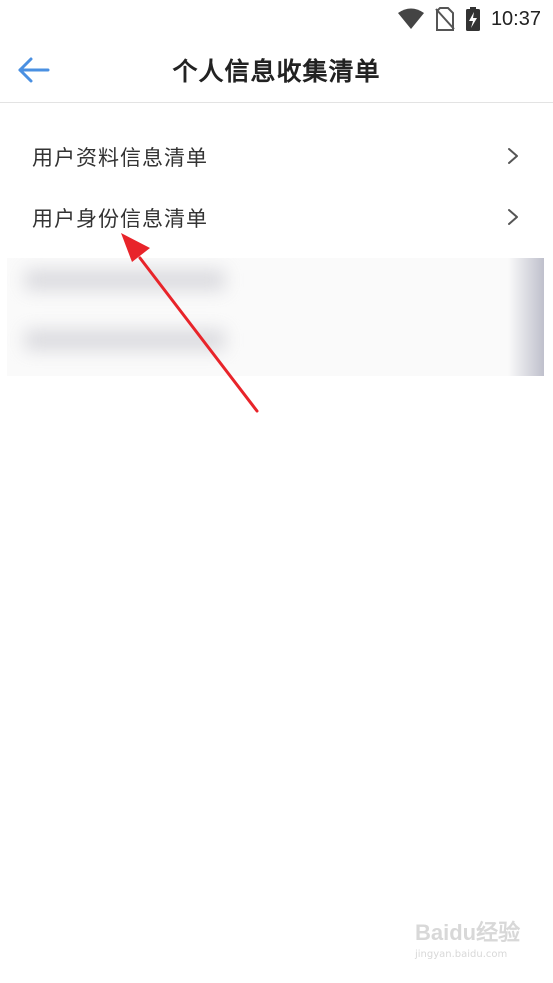 The height and width of the screenshot is (983, 553). I want to click on status-icons: 10:37, so click(469, 19).